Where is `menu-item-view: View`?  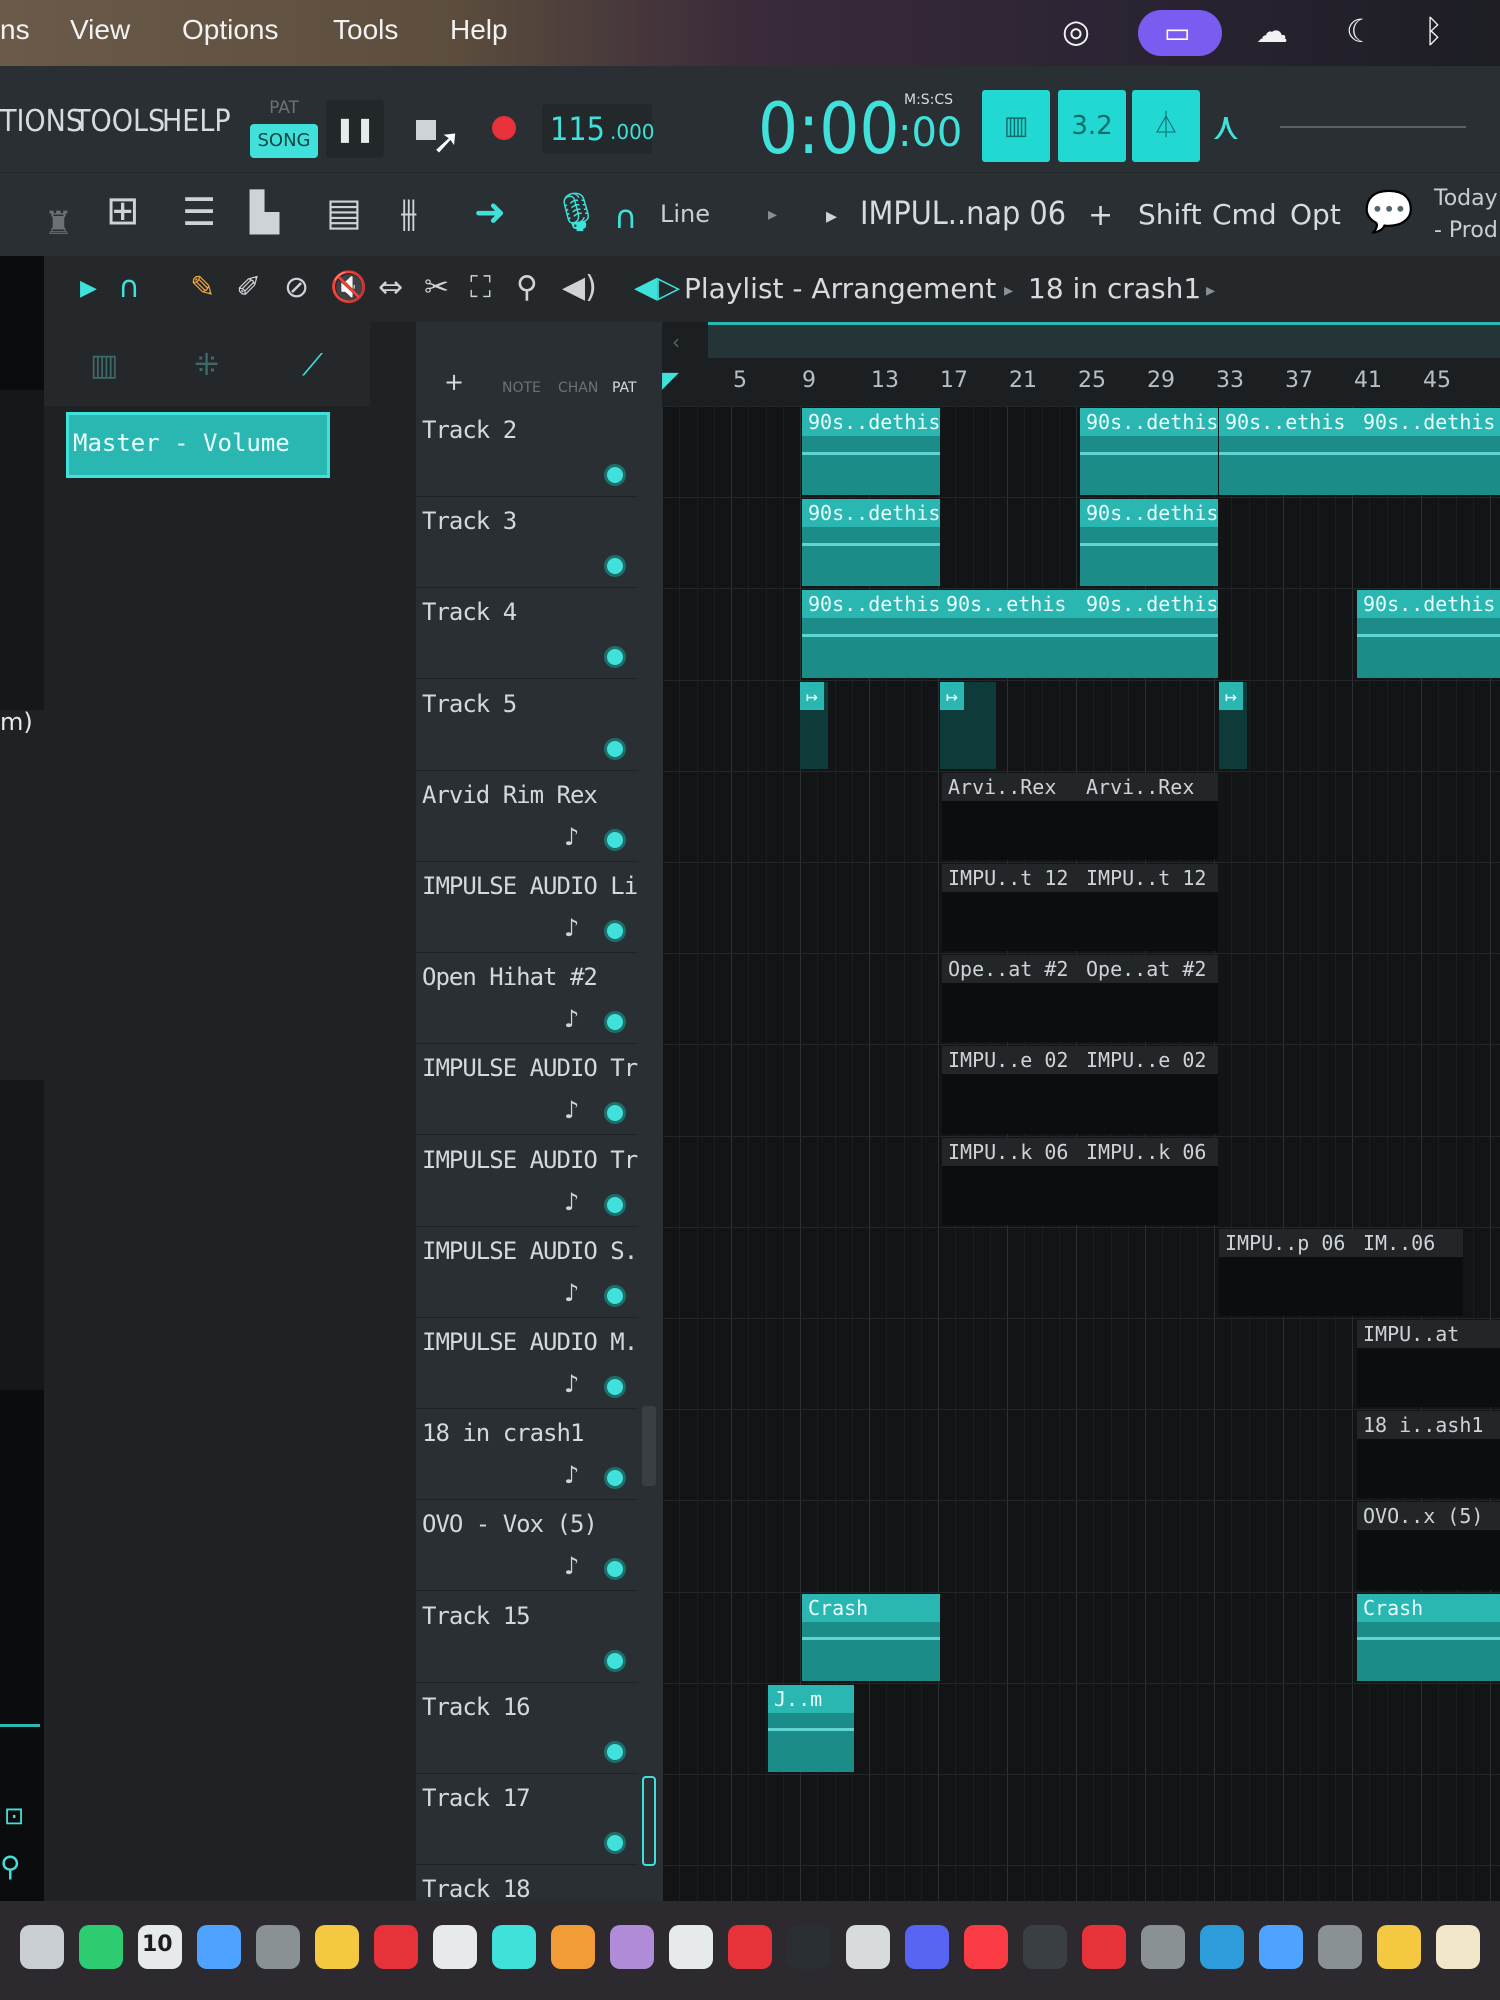 menu-item-view: View is located at coordinates (100, 30).